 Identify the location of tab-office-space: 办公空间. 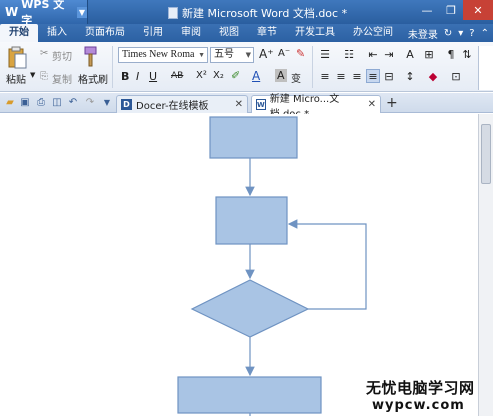
(373, 33).